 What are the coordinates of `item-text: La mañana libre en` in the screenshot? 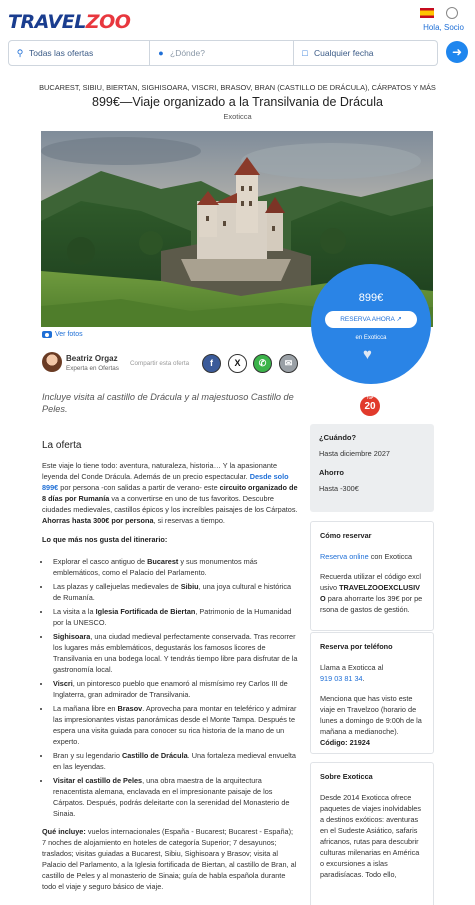 It's located at (85, 708).